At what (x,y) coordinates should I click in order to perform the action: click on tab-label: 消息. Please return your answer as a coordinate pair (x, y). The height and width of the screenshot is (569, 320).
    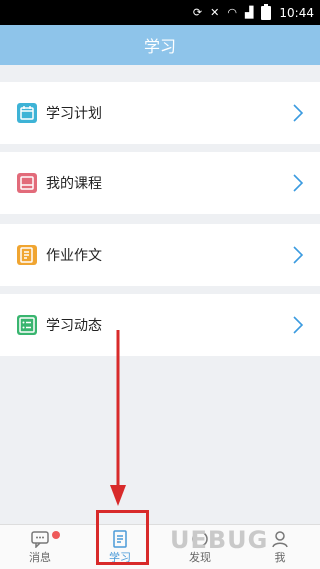
    Looking at the image, I should click on (40, 557).